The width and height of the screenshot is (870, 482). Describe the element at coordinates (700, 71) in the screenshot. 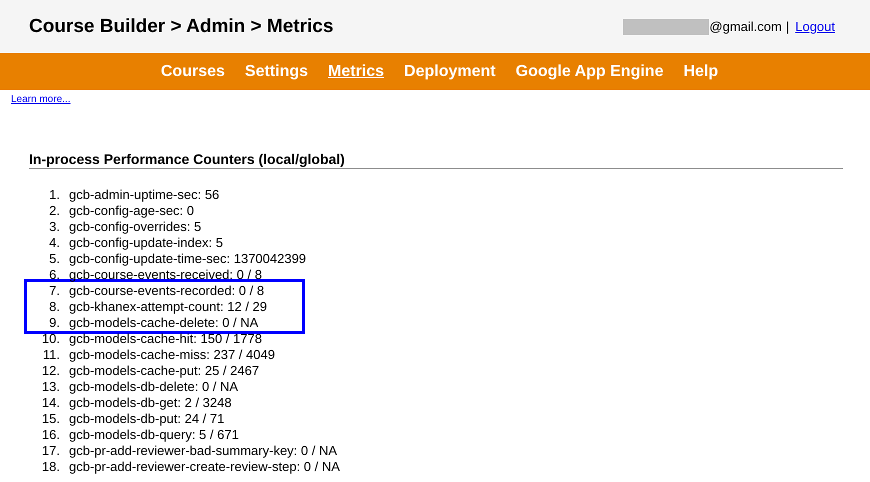

I see `nav-tab: Help` at that location.